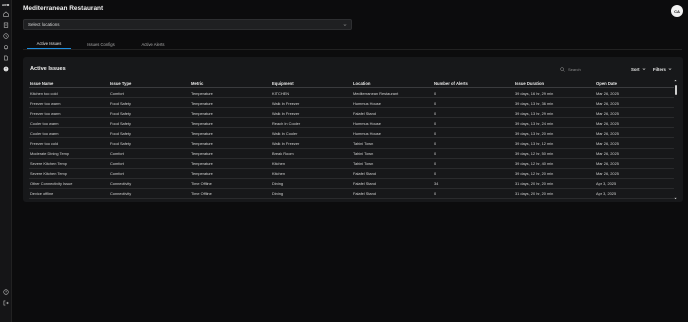  I want to click on sort-button: Sort, so click(638, 69).